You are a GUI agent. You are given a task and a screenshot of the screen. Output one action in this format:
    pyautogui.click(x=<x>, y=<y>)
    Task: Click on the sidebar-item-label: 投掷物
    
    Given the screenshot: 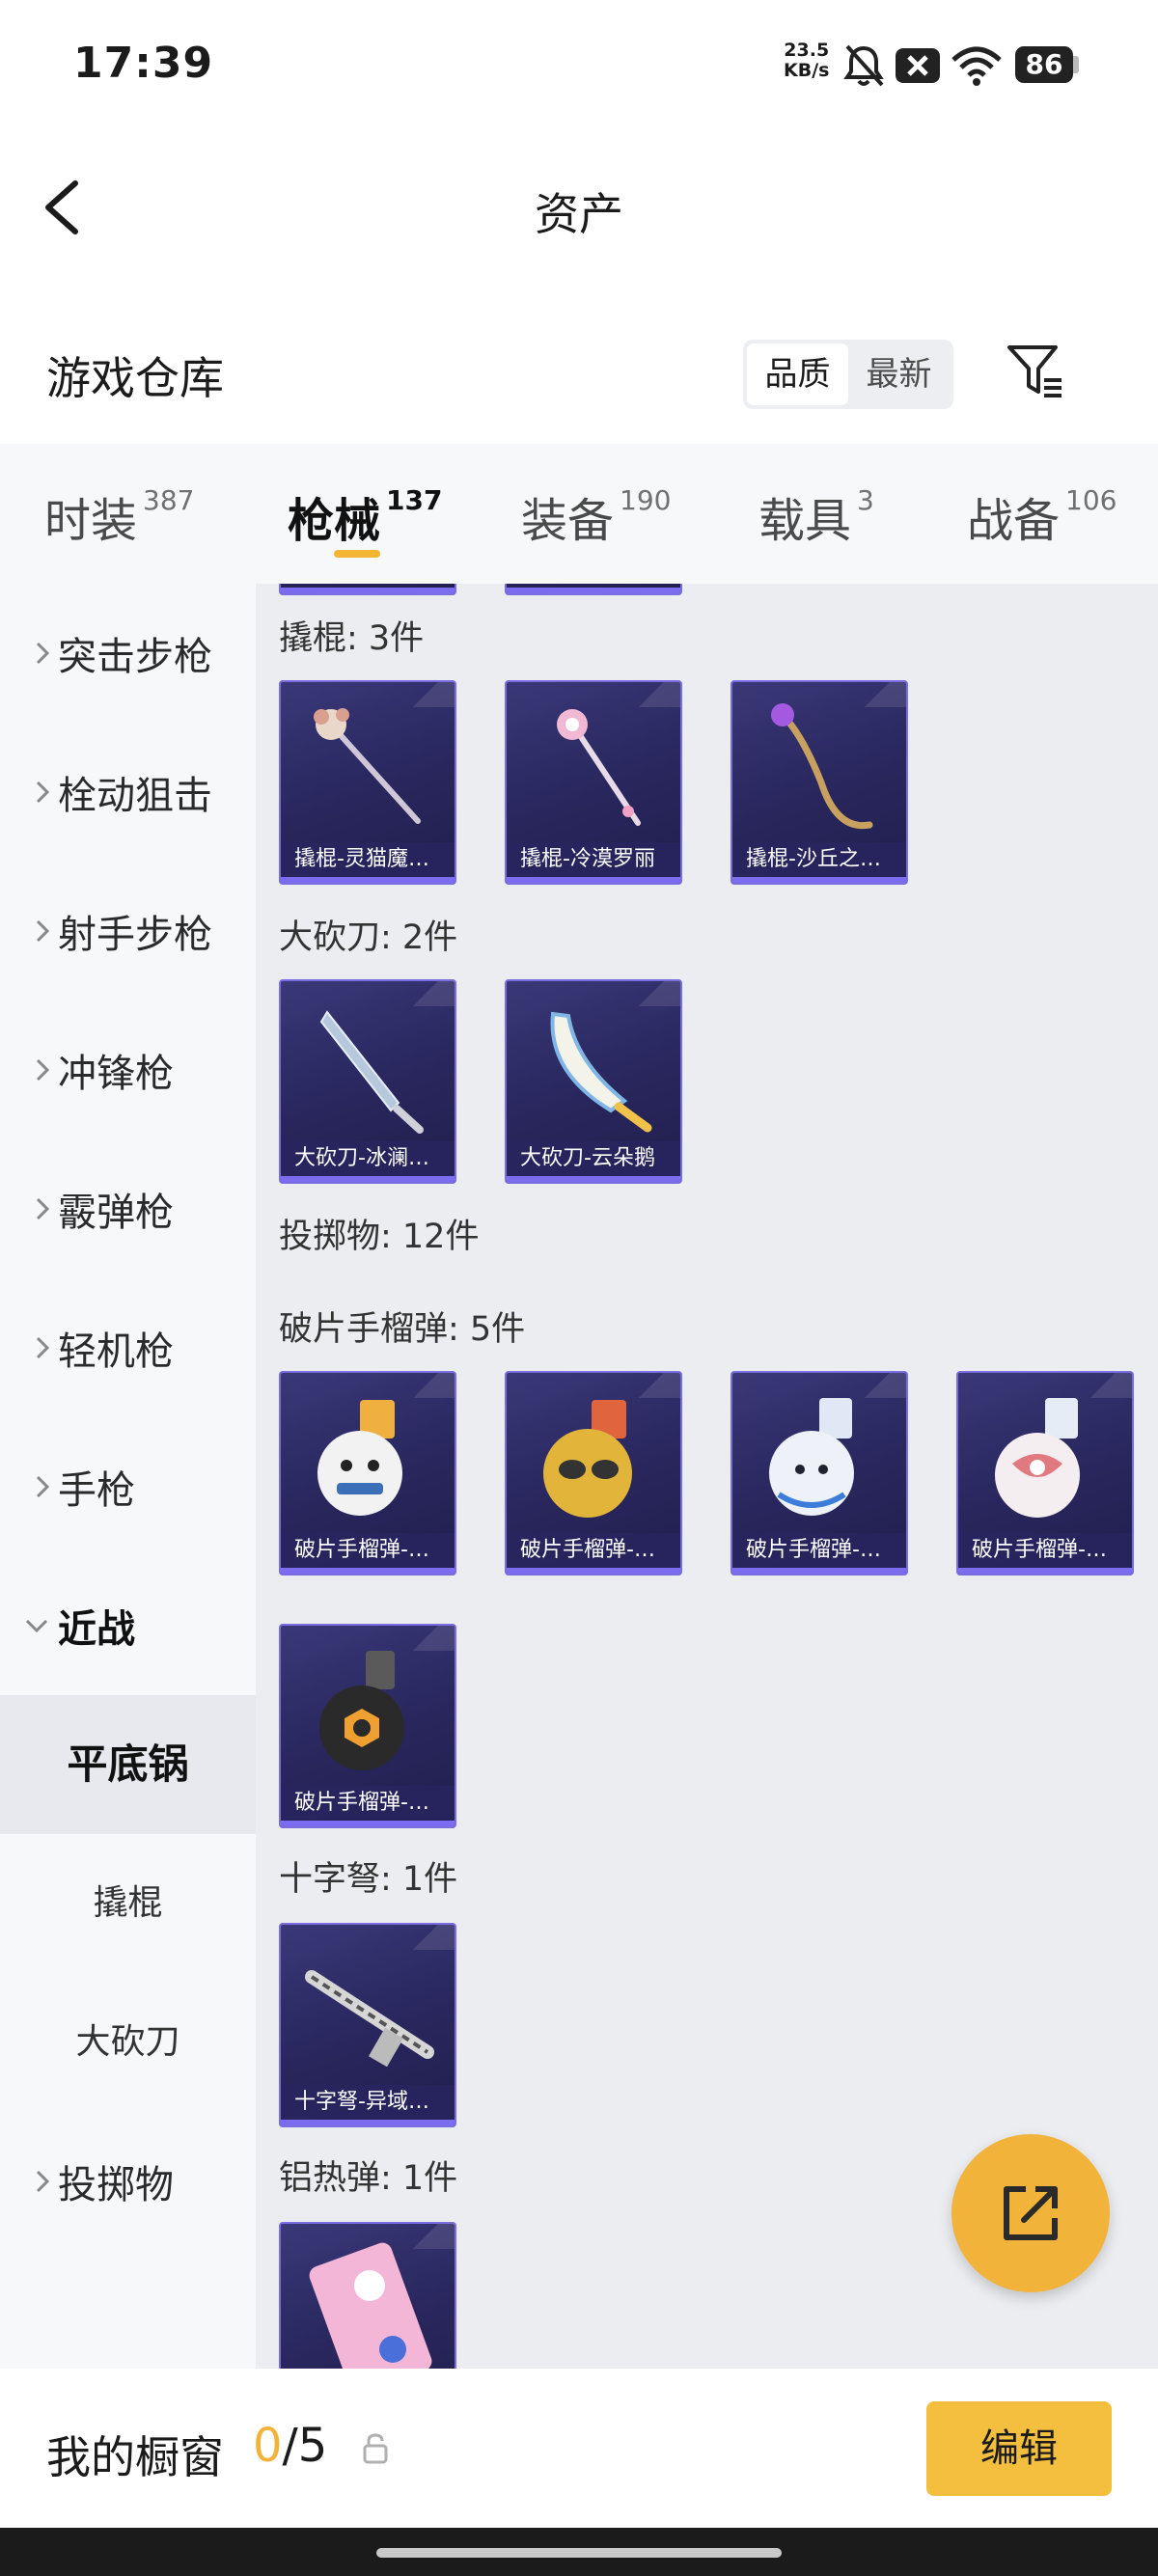 What is the action you would take?
    pyautogui.click(x=116, y=2185)
    